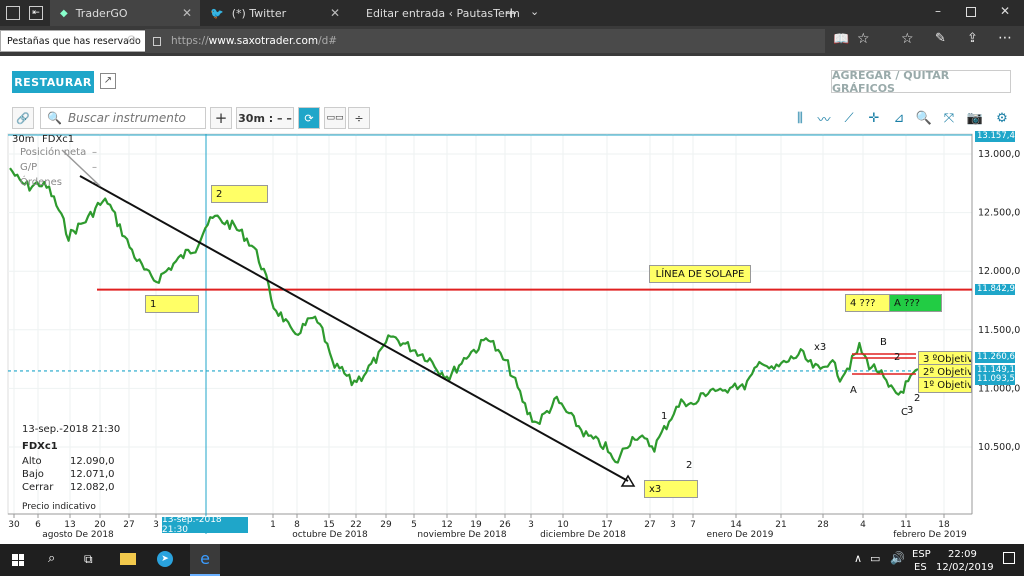 The width and height of the screenshot is (1024, 576). I want to click on tooltip-text: Pestañas que has reservado, so click(74, 41).